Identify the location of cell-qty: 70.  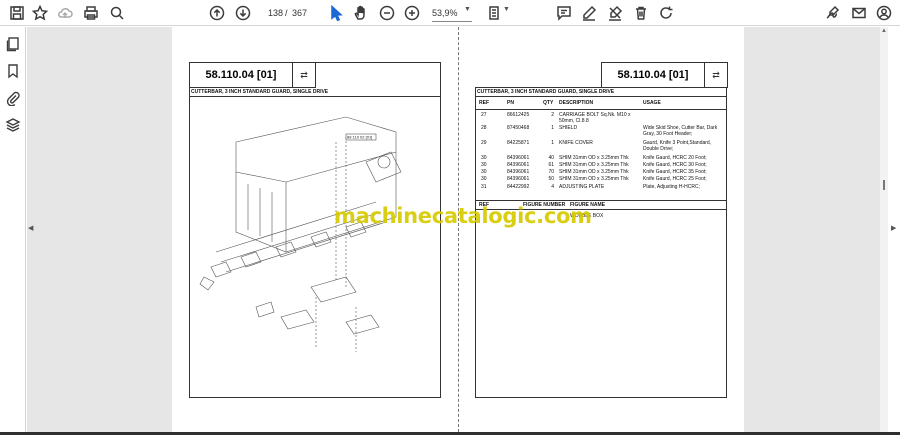
(551, 172).